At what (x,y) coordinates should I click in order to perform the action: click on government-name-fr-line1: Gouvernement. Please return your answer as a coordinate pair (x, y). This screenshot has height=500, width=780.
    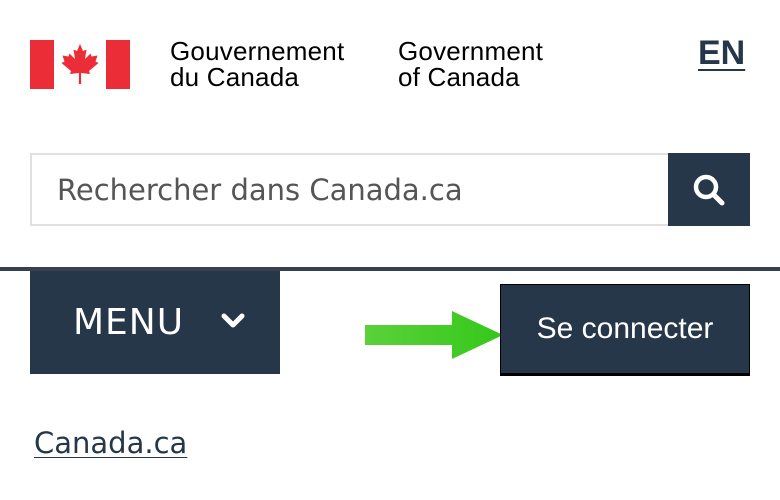
    Looking at the image, I should click on (257, 51).